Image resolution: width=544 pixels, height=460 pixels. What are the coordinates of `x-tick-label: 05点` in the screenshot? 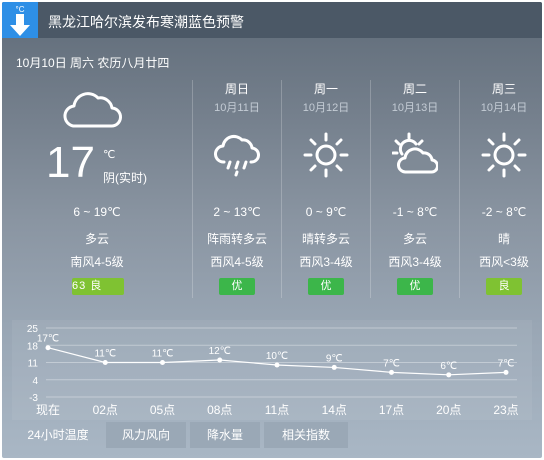 It's located at (162, 410).